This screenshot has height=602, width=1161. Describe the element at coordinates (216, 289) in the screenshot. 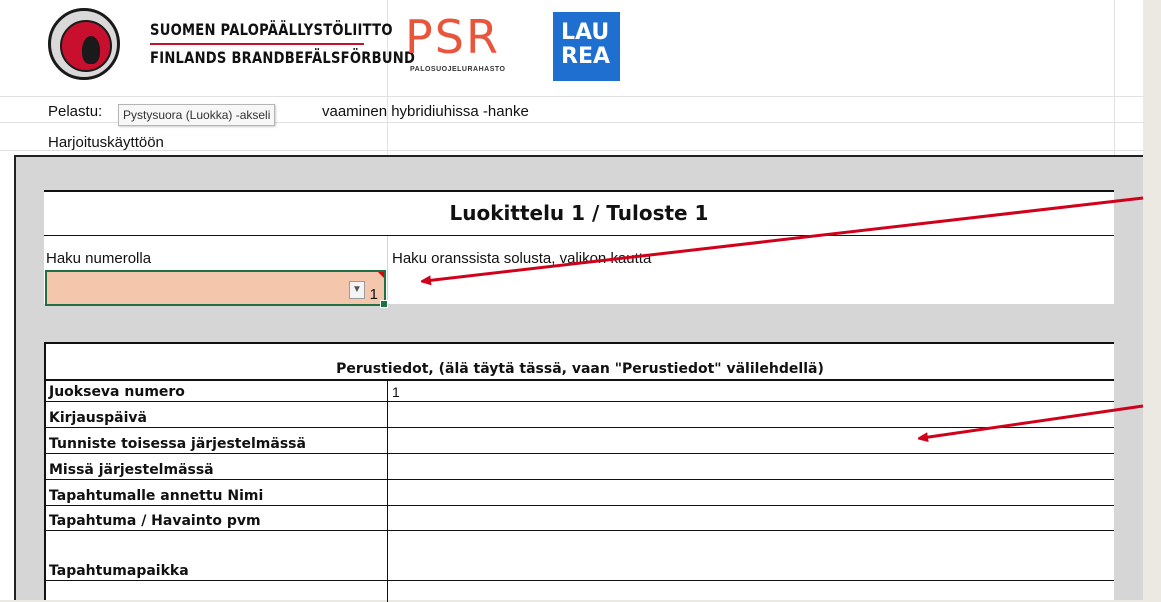

I see `number-input-cell: 1` at that location.